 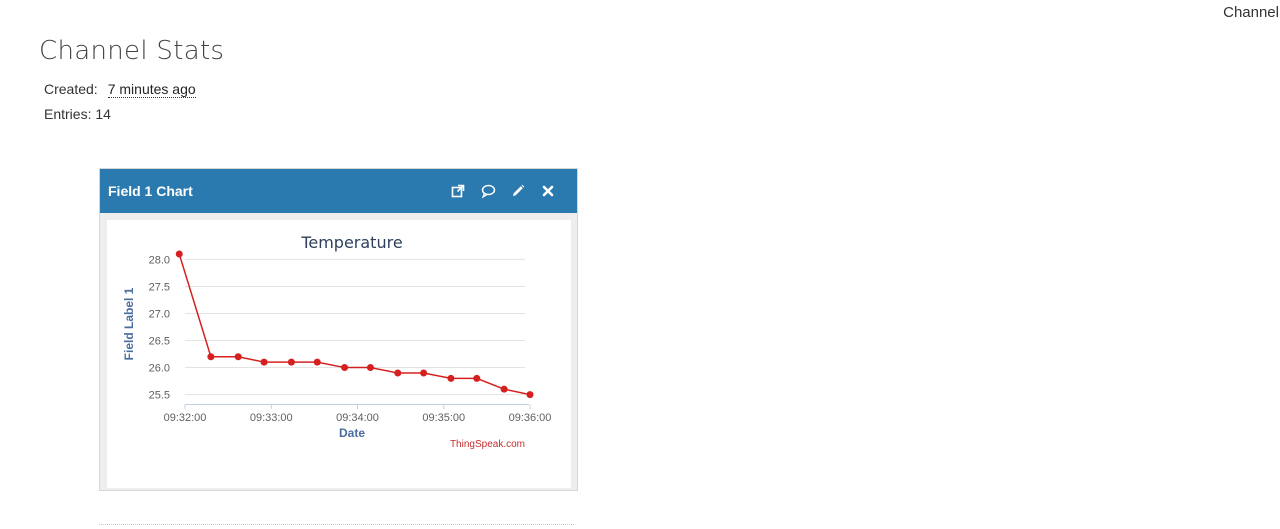 What do you see at coordinates (352, 433) in the screenshot?
I see `x-axis-label: Date` at bounding box center [352, 433].